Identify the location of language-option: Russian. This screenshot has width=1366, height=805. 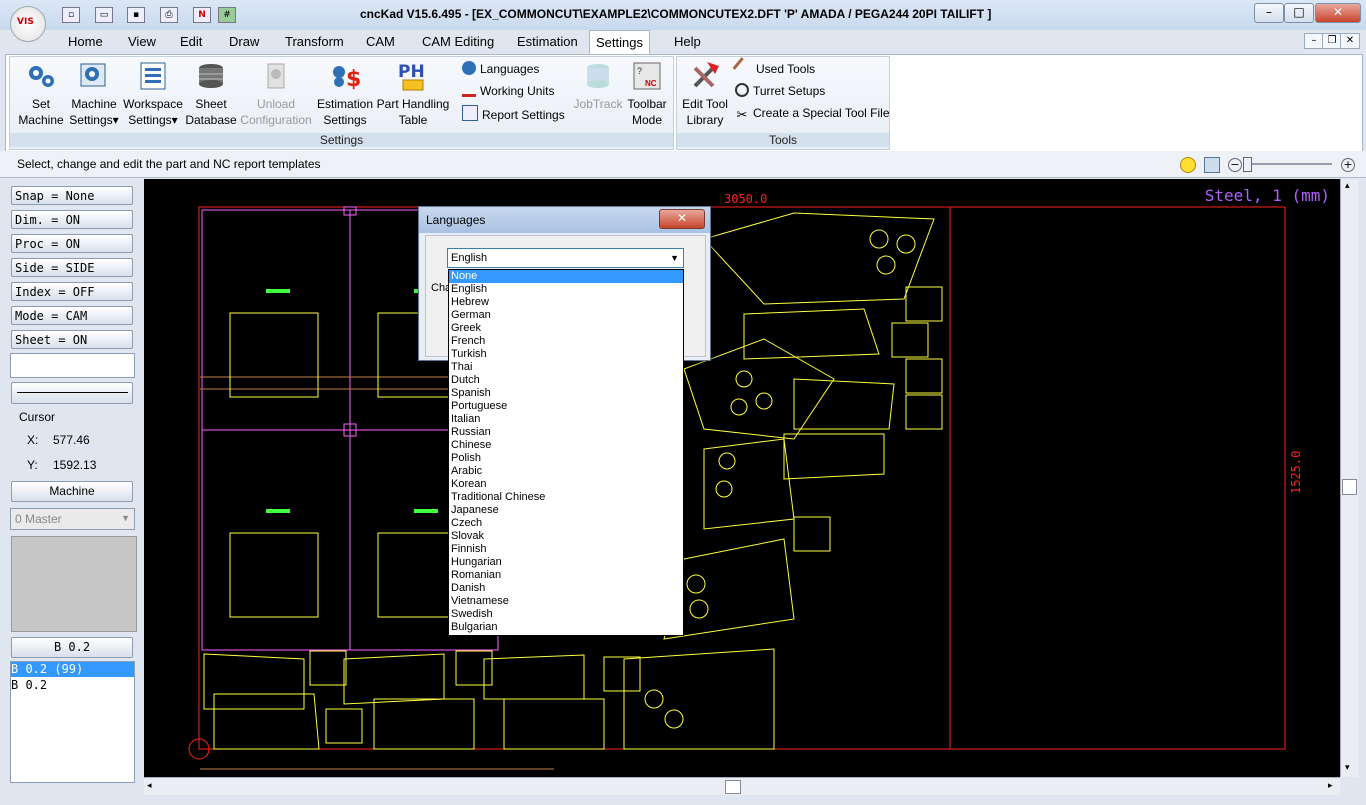
(566, 432).